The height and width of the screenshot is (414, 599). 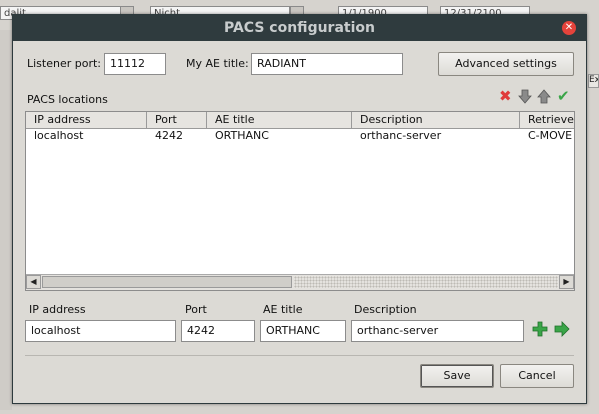 What do you see at coordinates (67, 99) in the screenshot?
I see `pacs-locations-label: PACS locations` at bounding box center [67, 99].